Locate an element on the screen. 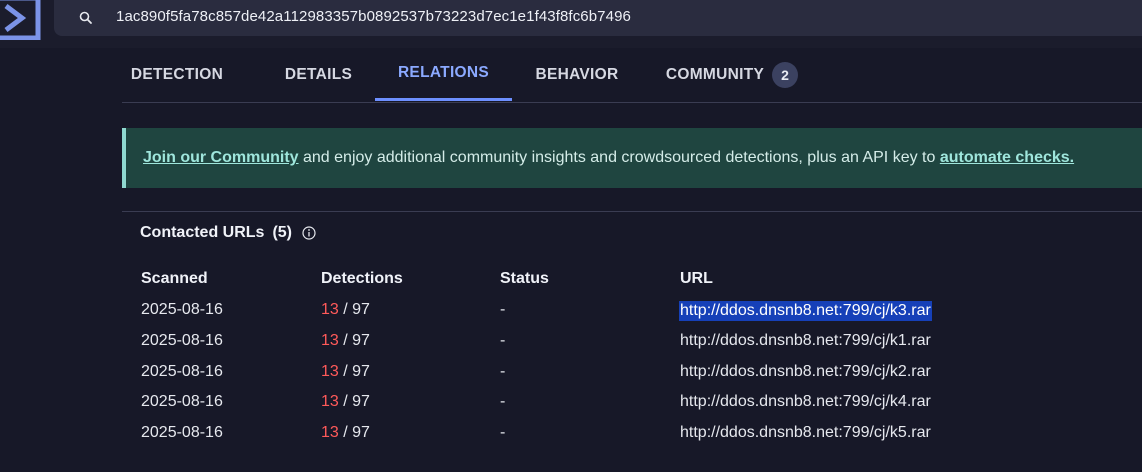 Image resolution: width=1142 pixels, height=472 pixels. column-header-url: URL is located at coordinates (696, 279).